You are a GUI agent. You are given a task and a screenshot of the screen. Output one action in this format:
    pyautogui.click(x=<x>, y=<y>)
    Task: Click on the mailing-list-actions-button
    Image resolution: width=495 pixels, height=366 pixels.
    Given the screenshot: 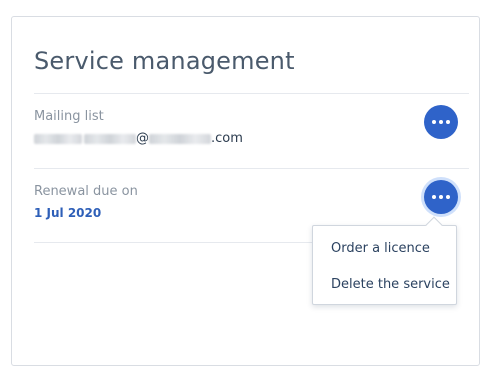 What is the action you would take?
    pyautogui.click(x=441, y=122)
    